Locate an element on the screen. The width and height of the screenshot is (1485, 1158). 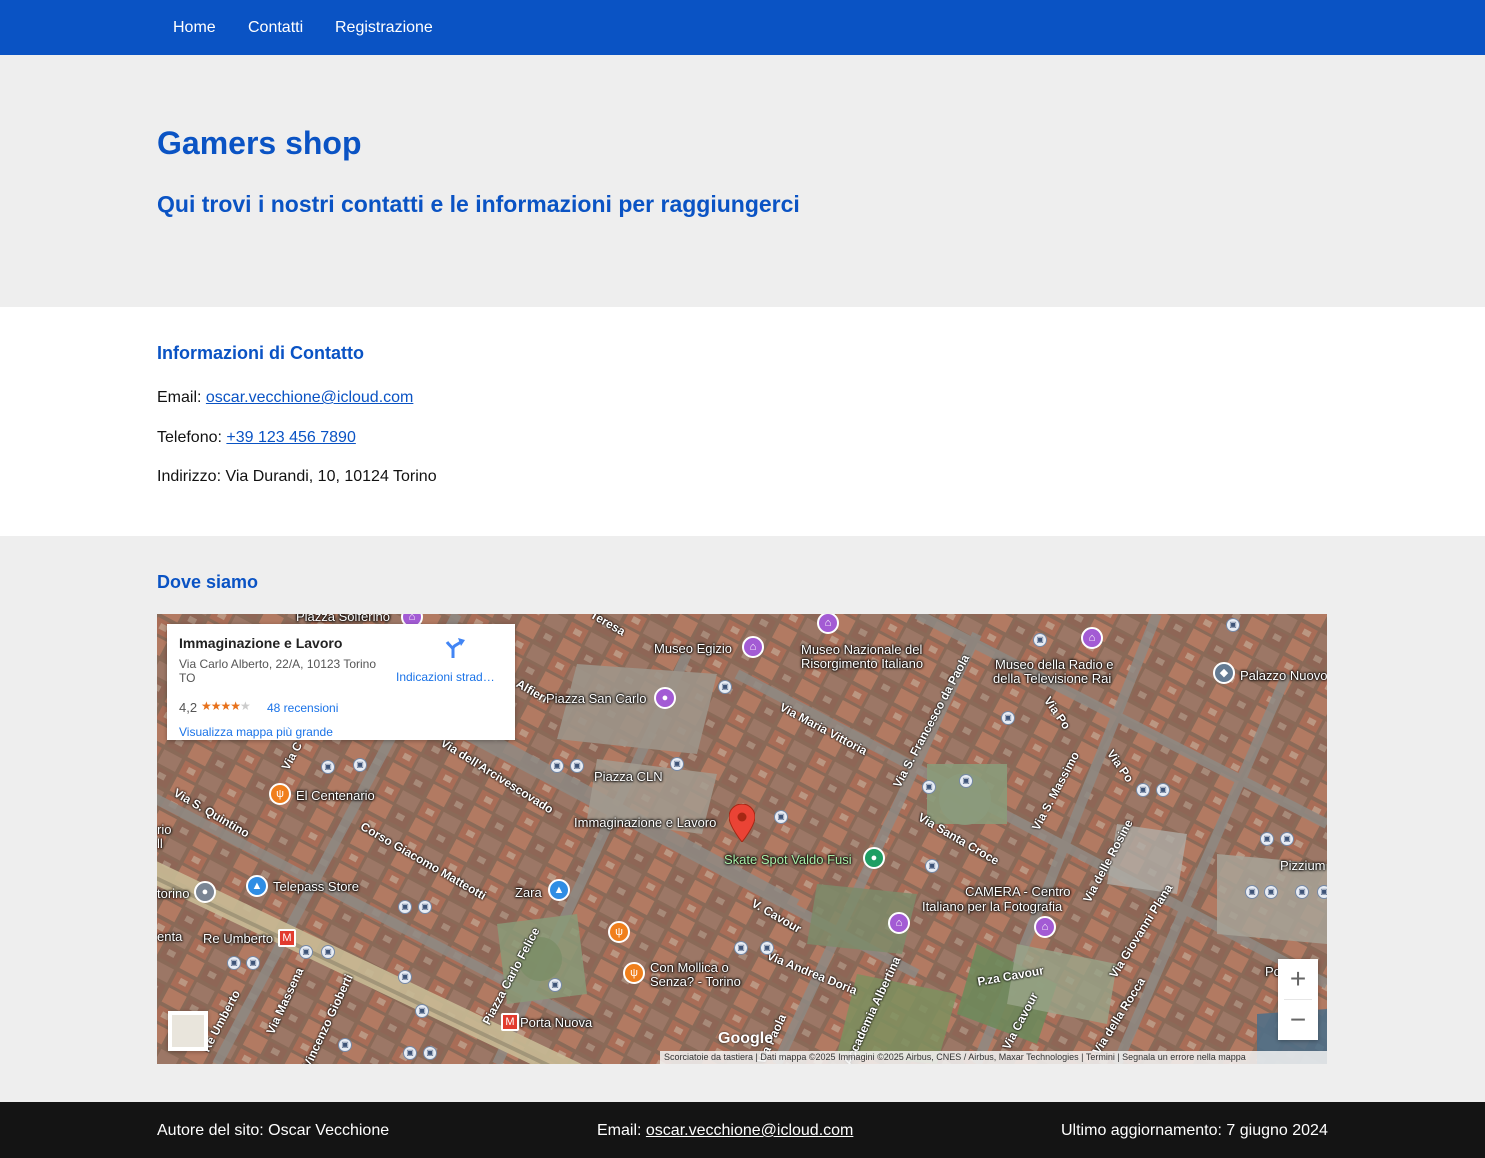
place-label: Palazzo Nuovo is located at coordinates (1283, 675).